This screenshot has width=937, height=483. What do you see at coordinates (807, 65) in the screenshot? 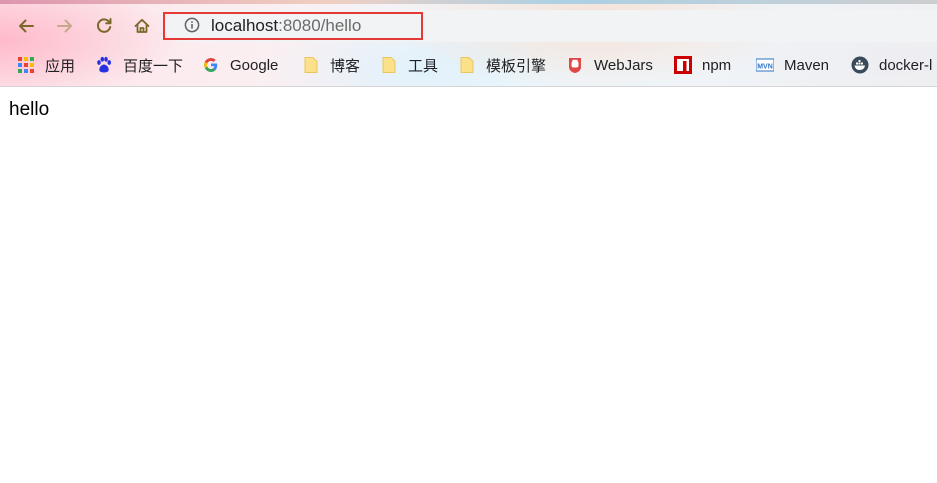
I see `bookmark-label: Maven` at bounding box center [807, 65].